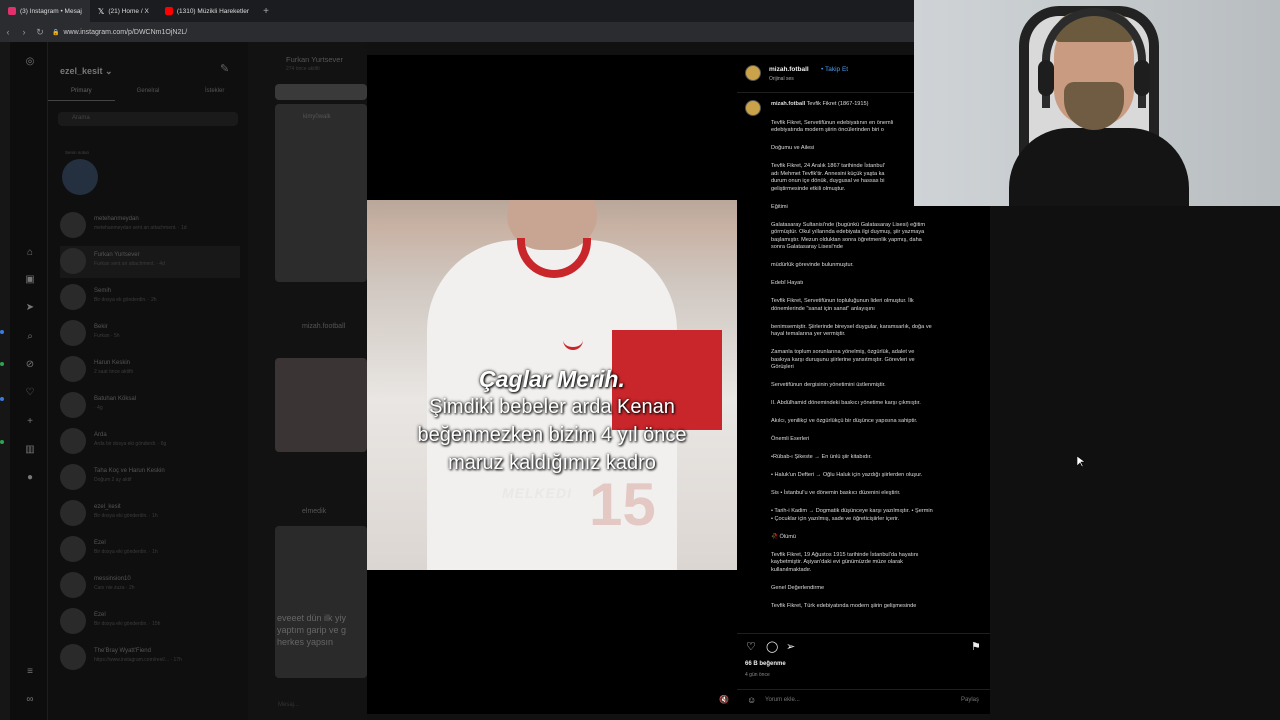 The width and height of the screenshot is (1280, 720). Describe the element at coordinates (224, 68) in the screenshot. I see `compose-icon: ✎` at that location.